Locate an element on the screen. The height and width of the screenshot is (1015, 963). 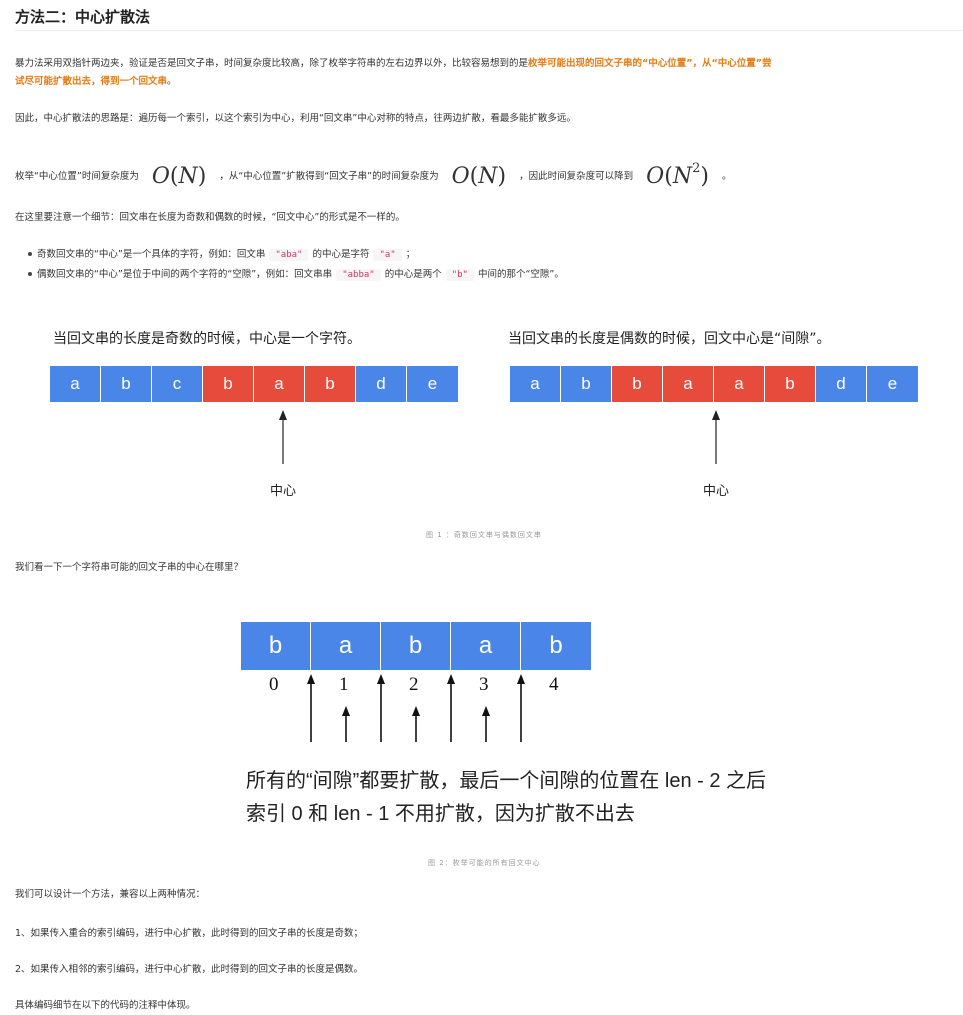
code-b: "b" is located at coordinates (459, 275).